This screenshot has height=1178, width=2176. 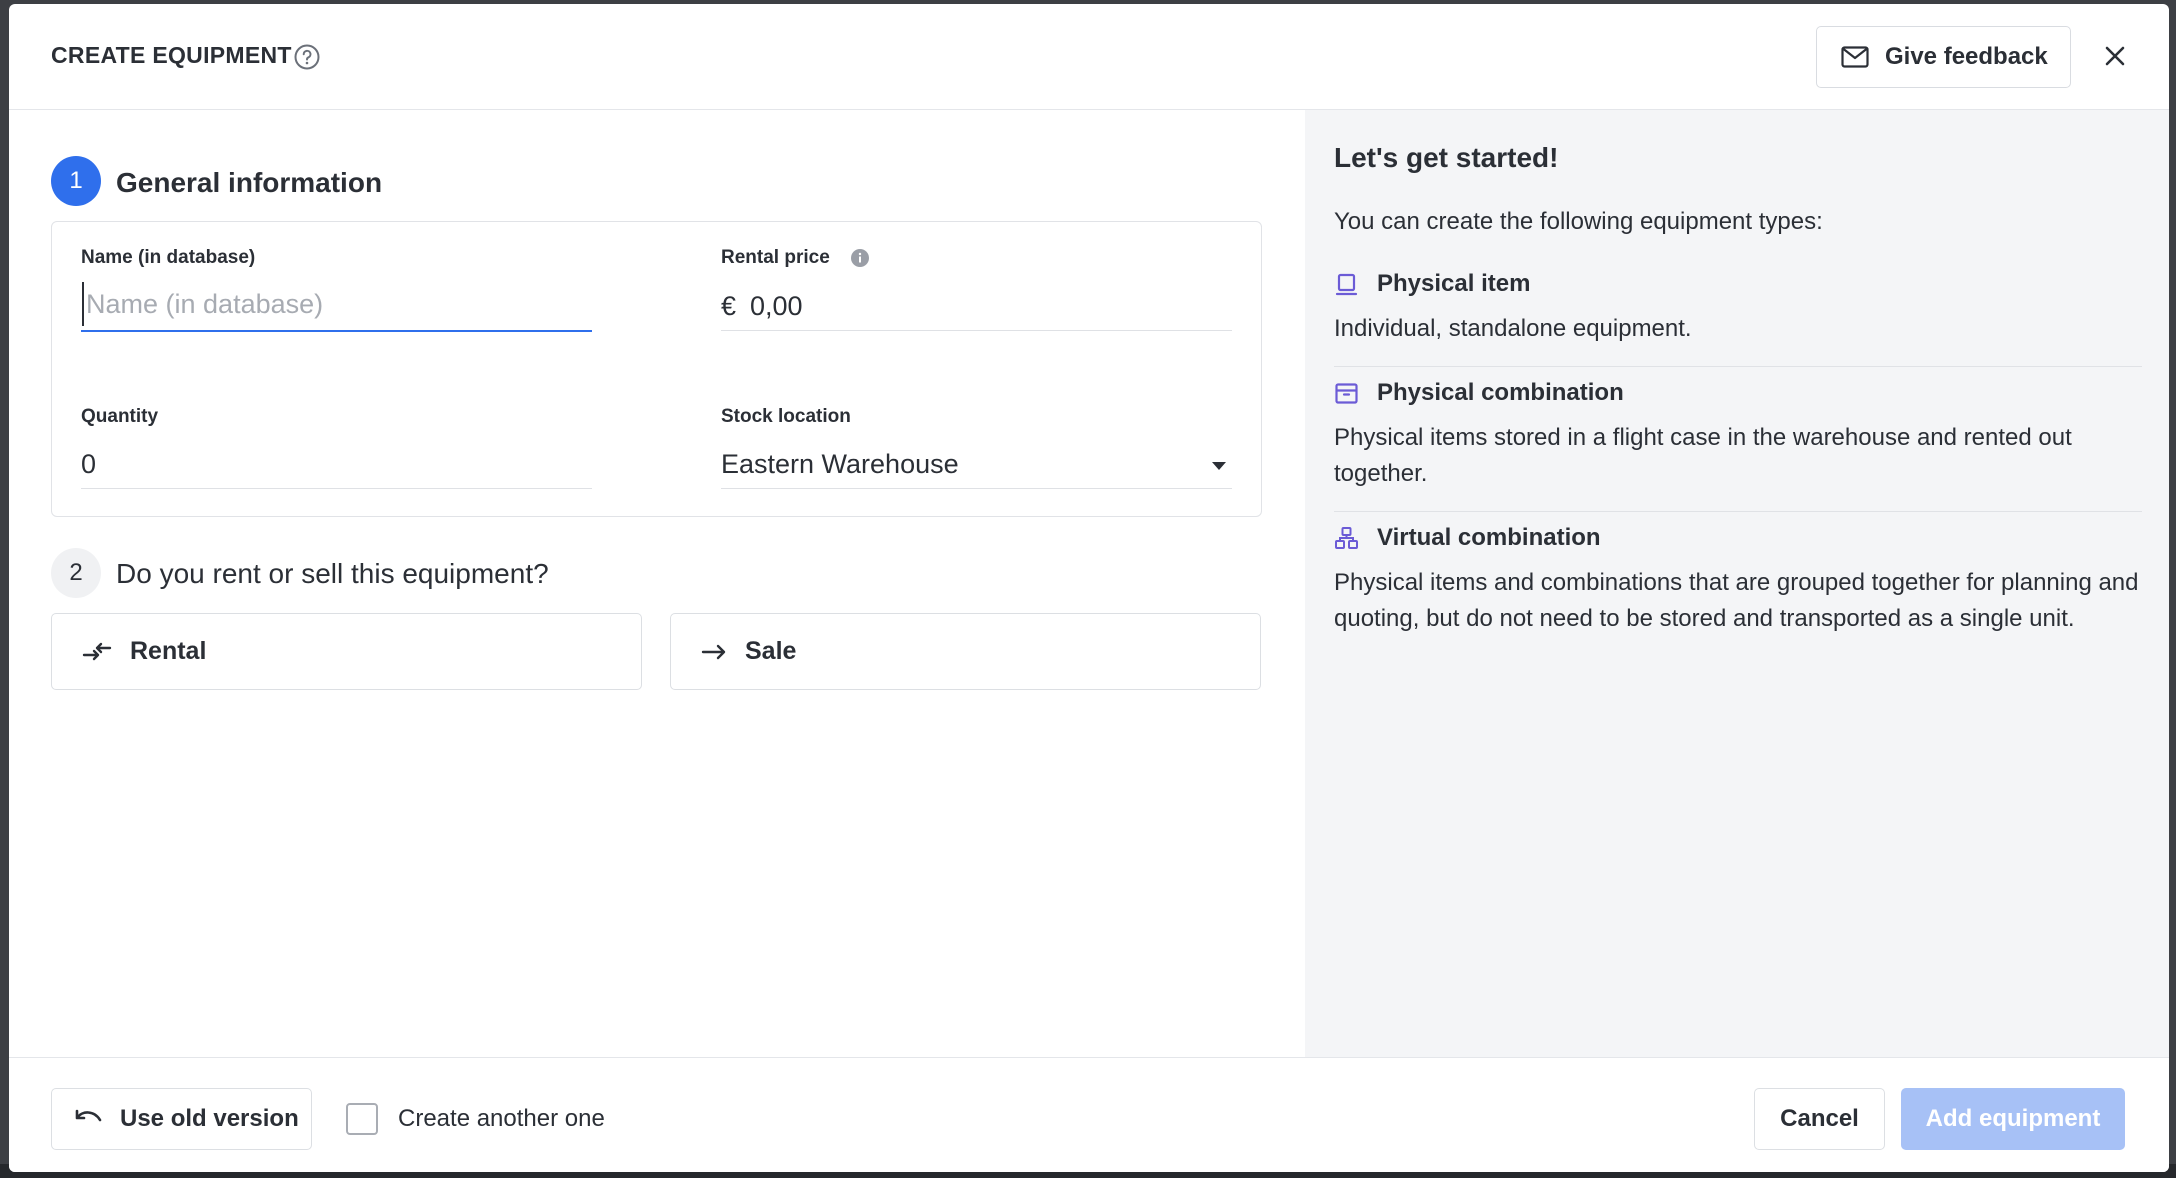 What do you see at coordinates (976, 330) in the screenshot?
I see `rental-price-underline` at bounding box center [976, 330].